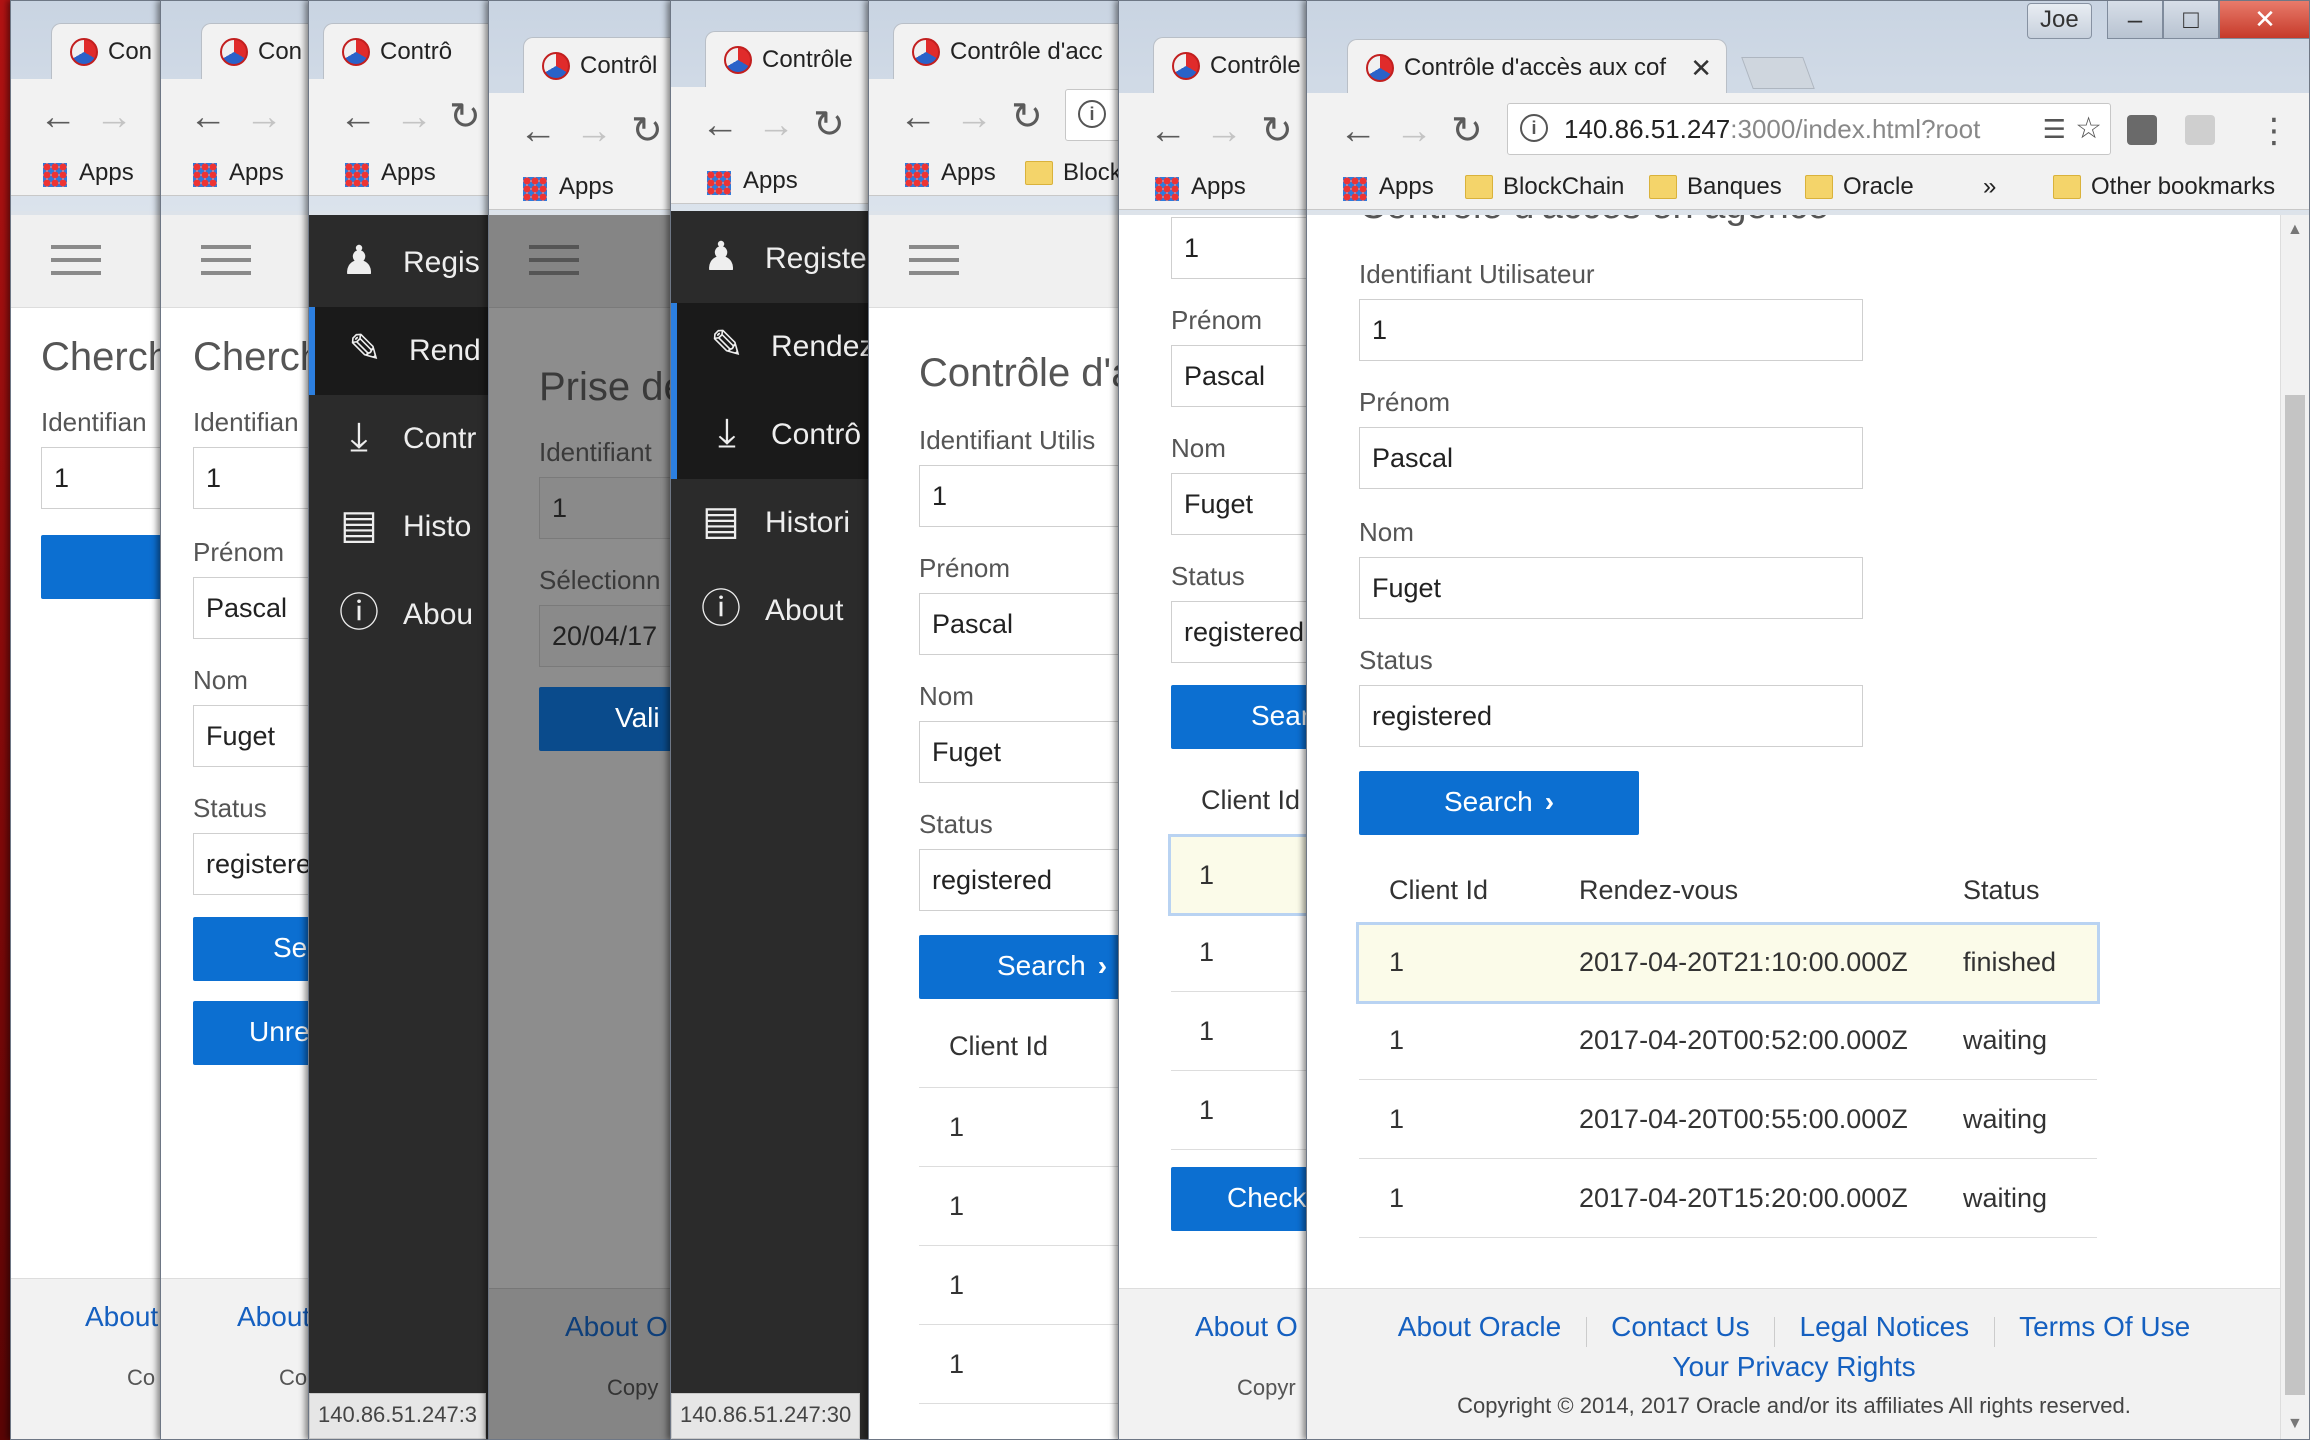 This screenshot has width=2310, height=1440. Describe the element at coordinates (1073, 173) in the screenshot. I see `bookmark-blockchain: Block` at that location.